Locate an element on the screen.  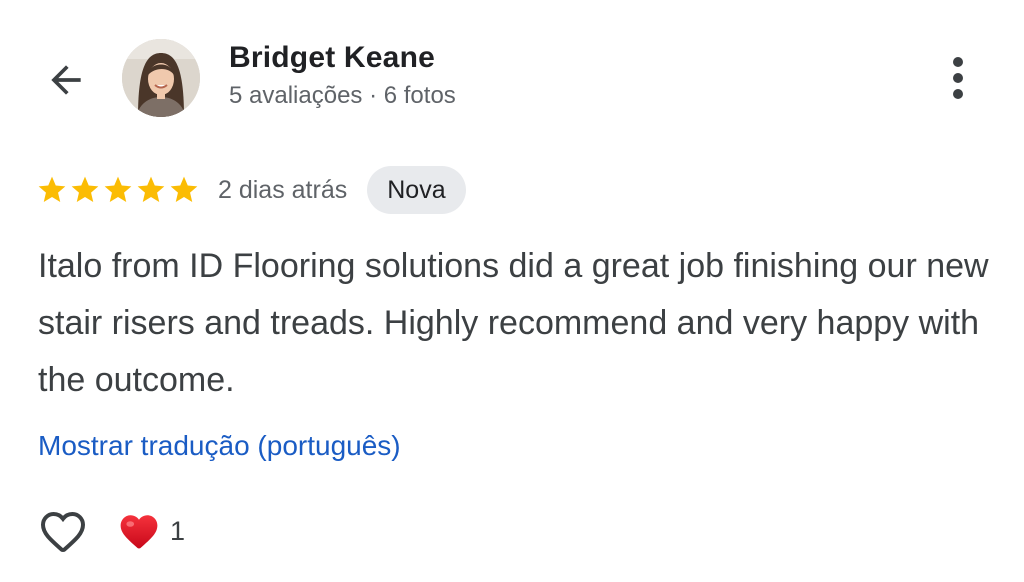
avatar-image is located at coordinates (161, 78).